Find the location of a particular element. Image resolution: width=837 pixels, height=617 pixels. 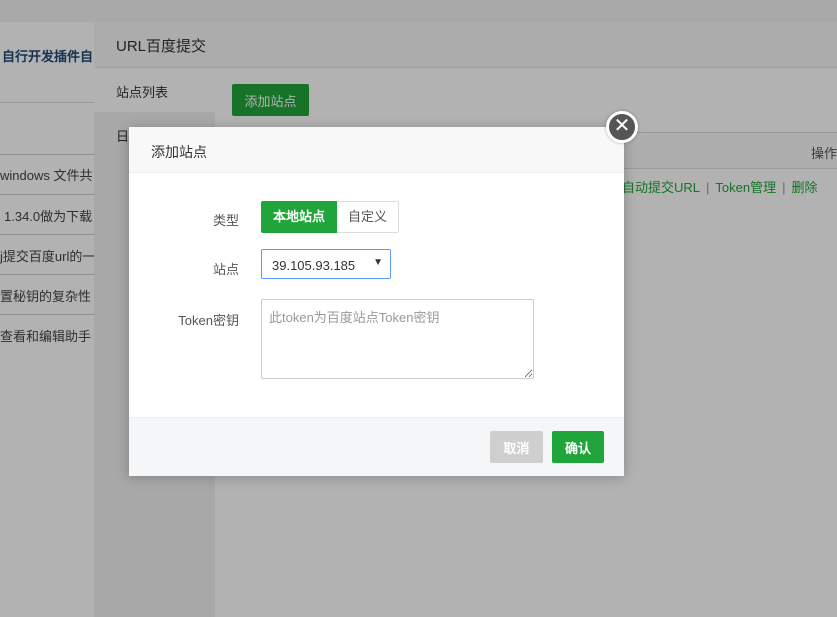

site-label: 站点 is located at coordinates (225, 269).